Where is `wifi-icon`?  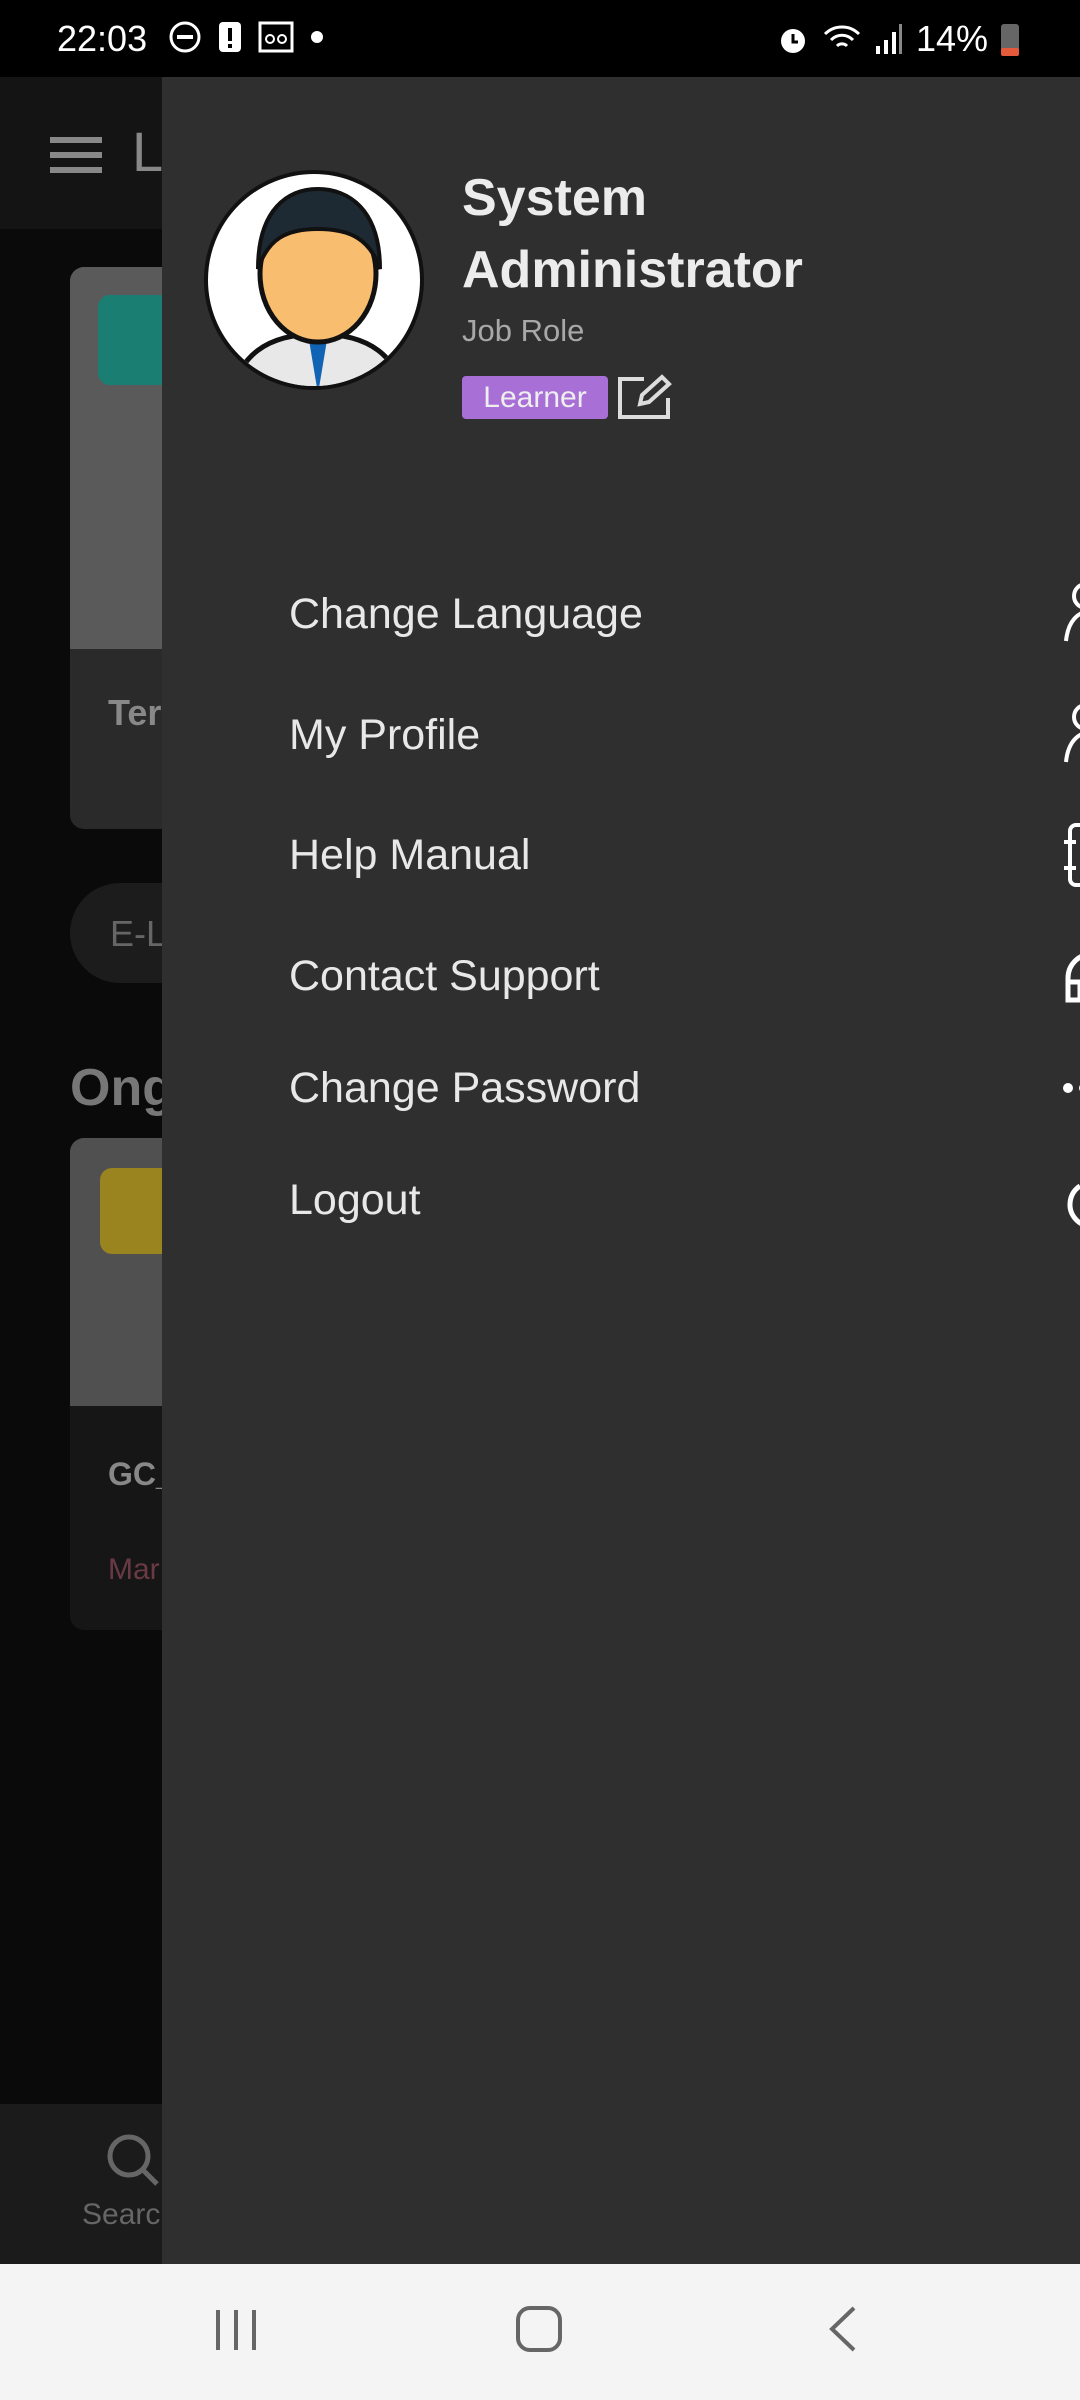
wifi-icon is located at coordinates (841, 36).